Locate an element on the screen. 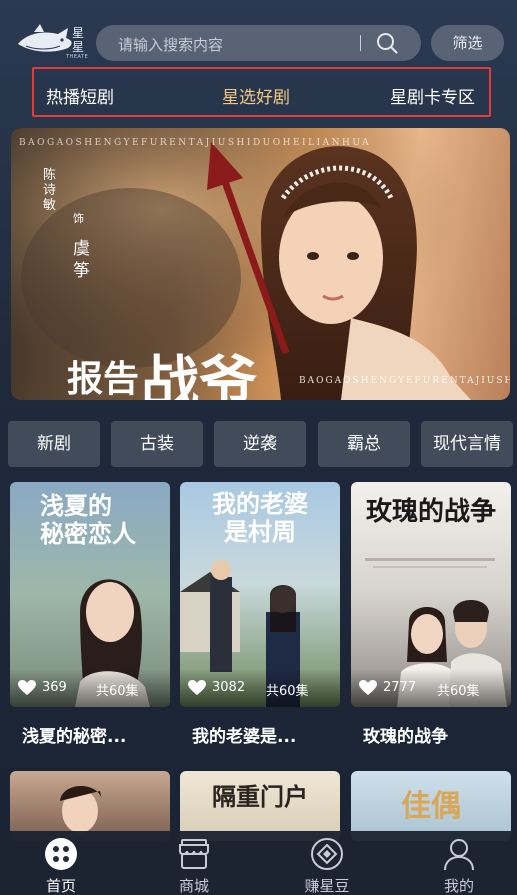  drama-card: 浅夏的 秘密恋人 369 共60集 is located at coordinates (90, 594).